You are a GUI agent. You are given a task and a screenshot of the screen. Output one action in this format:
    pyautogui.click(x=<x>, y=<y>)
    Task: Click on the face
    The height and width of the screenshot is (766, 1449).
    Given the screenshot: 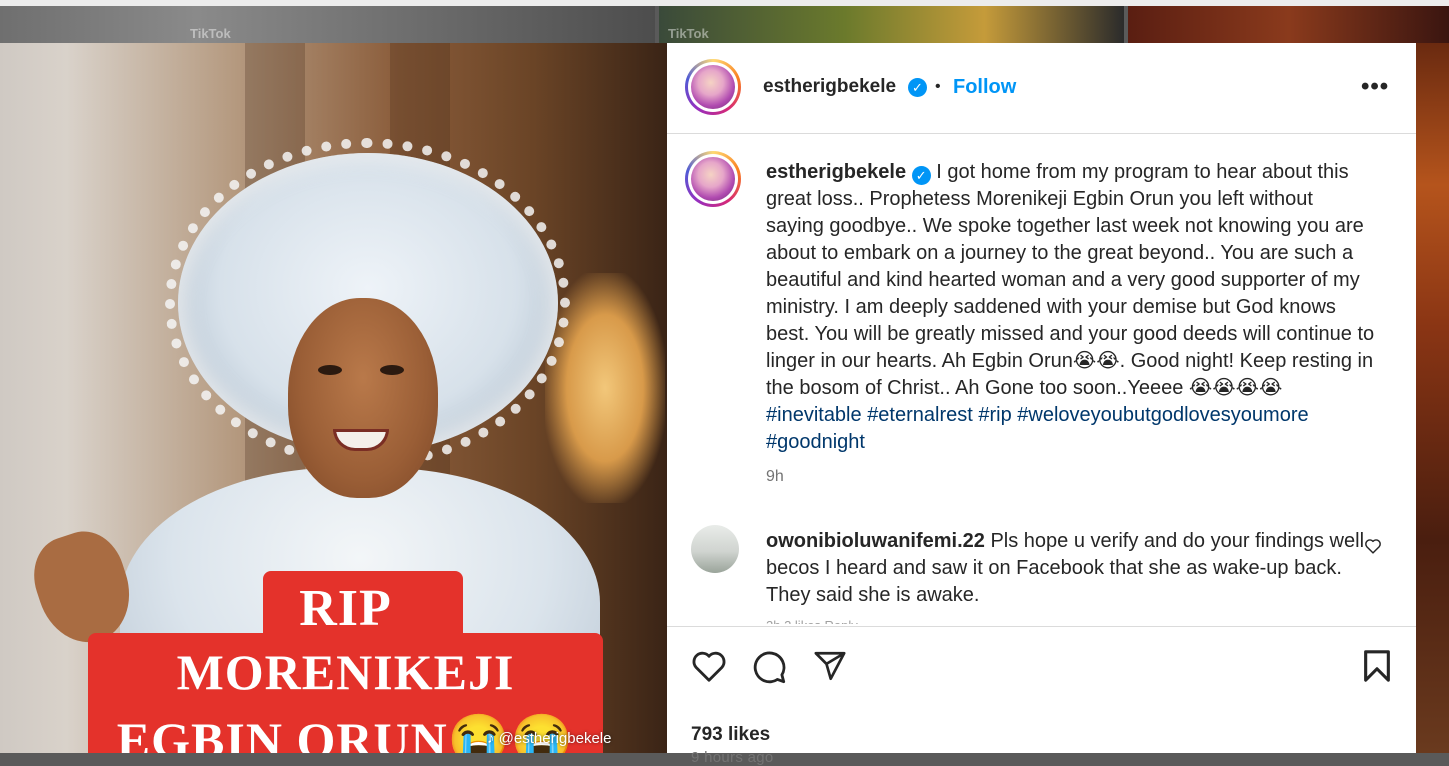 What is the action you would take?
    pyautogui.click(x=363, y=398)
    